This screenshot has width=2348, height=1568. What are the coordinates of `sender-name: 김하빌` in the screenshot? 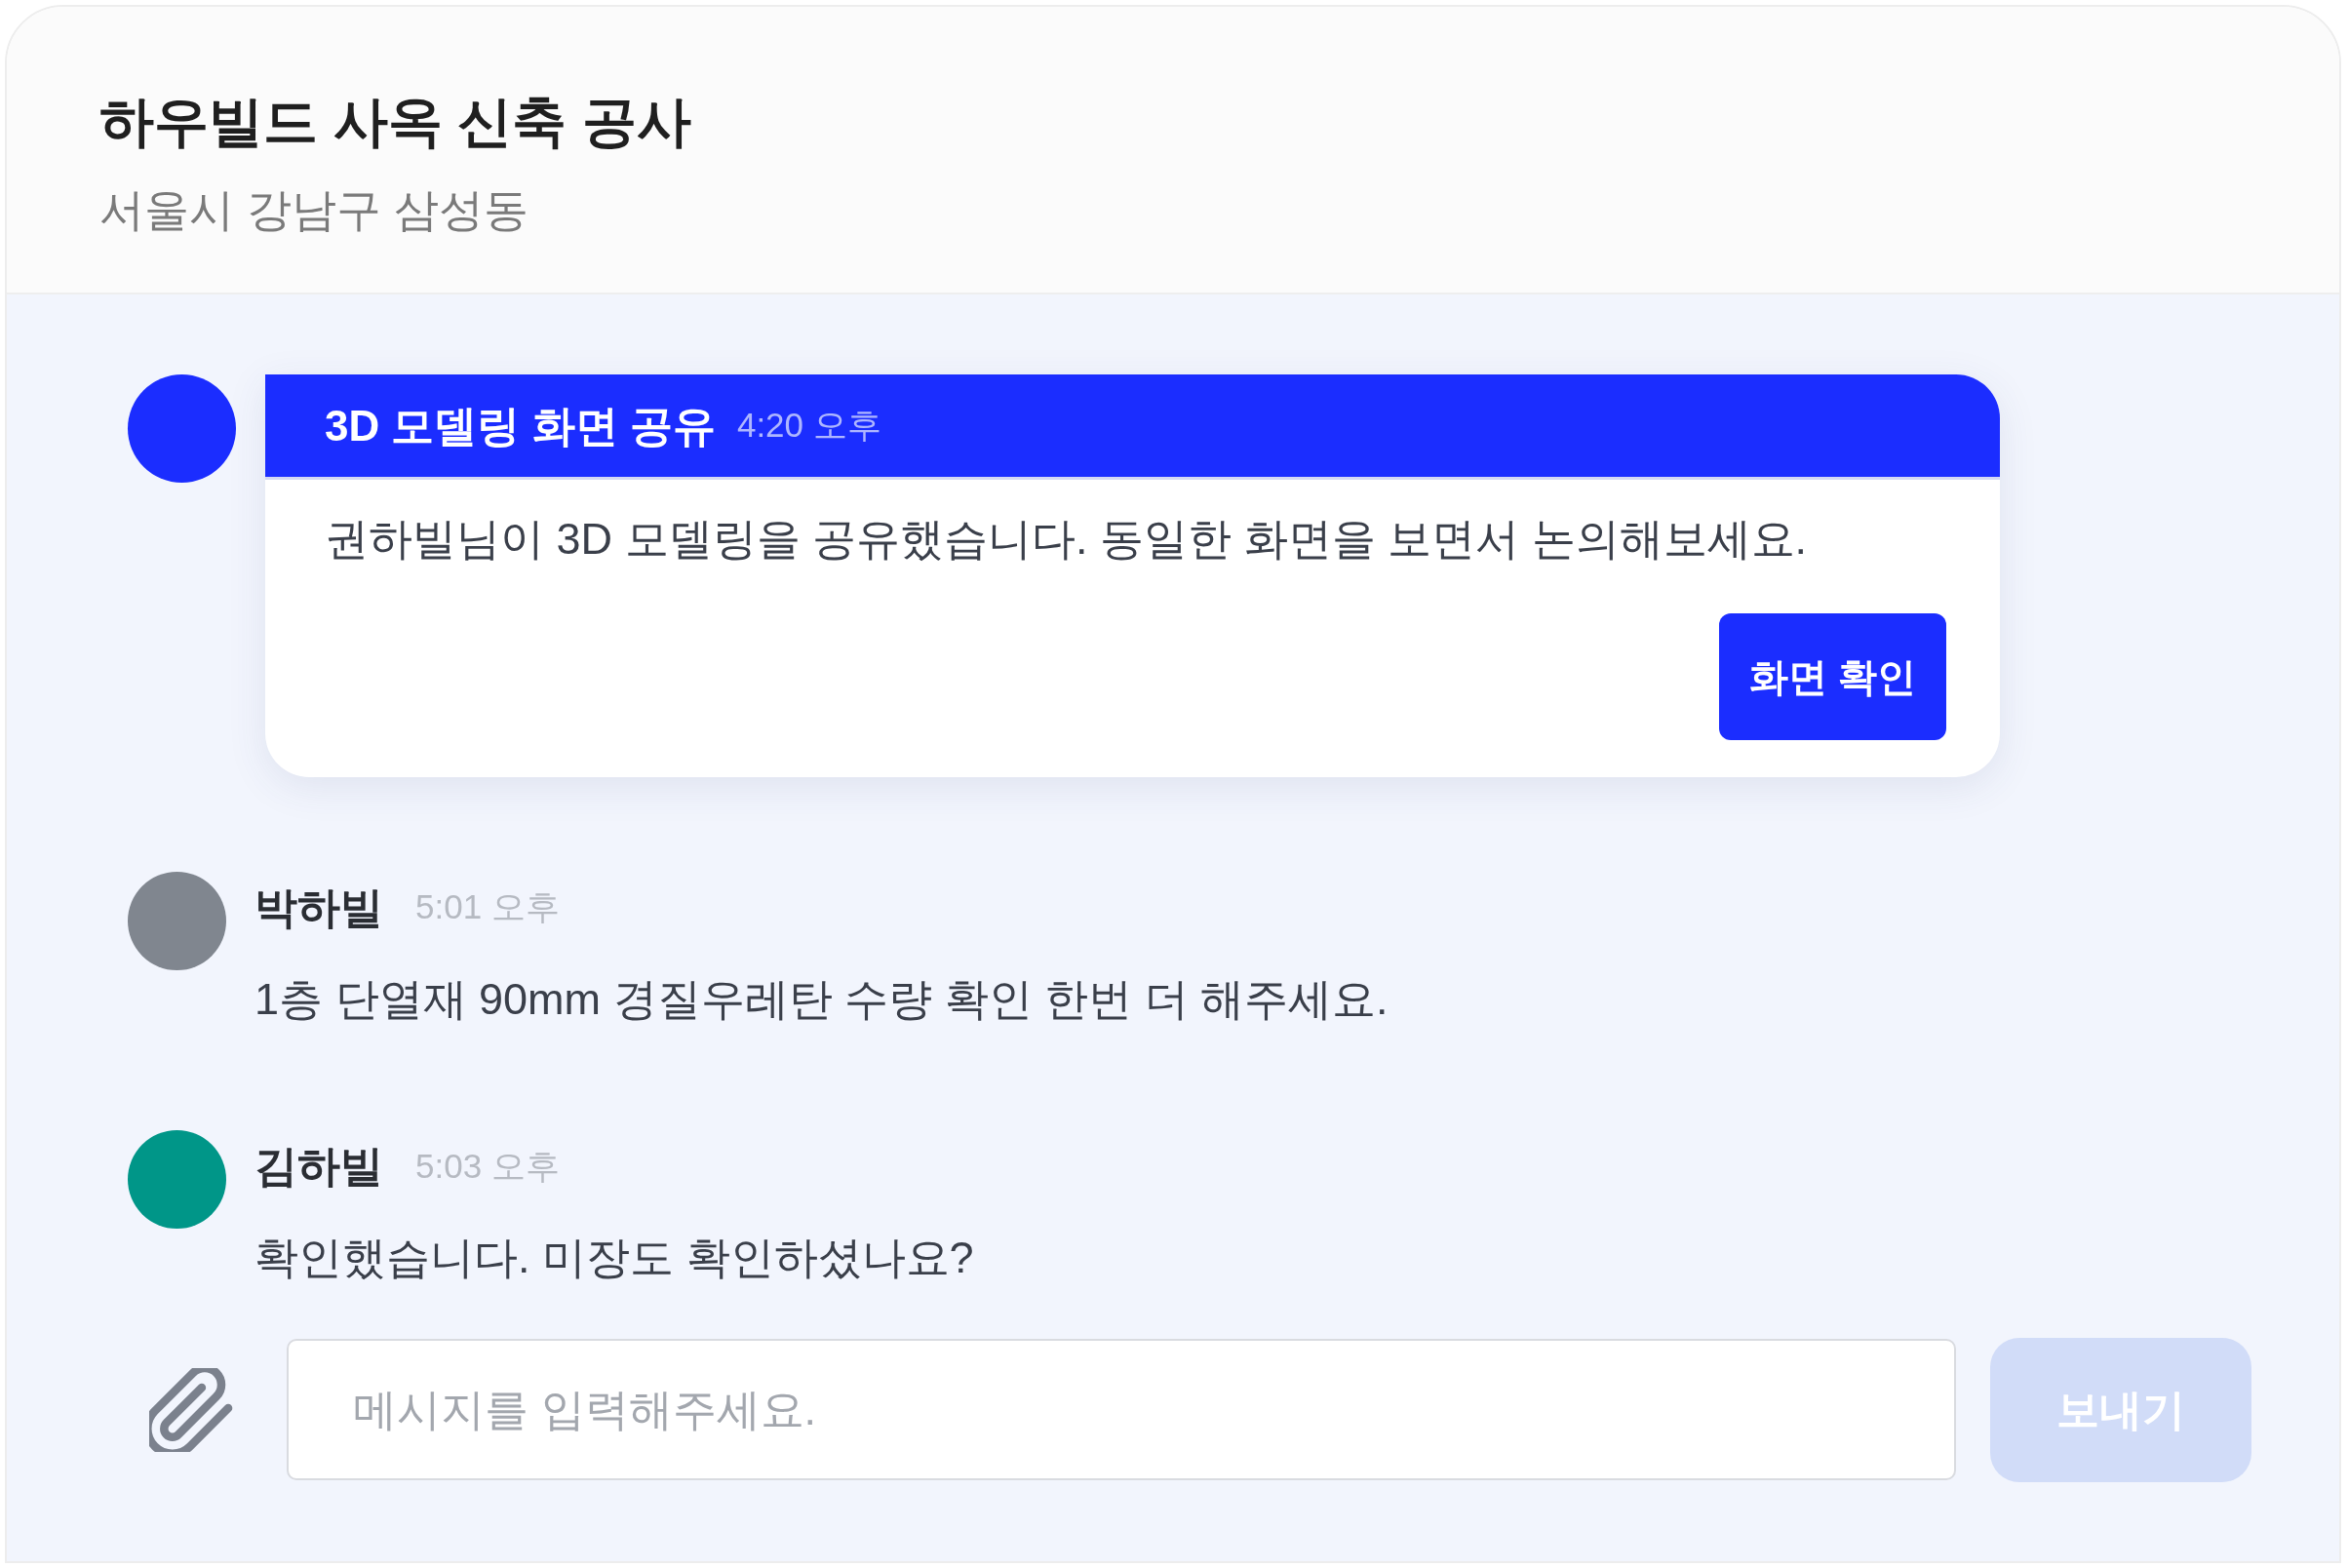 It's located at (318, 1167).